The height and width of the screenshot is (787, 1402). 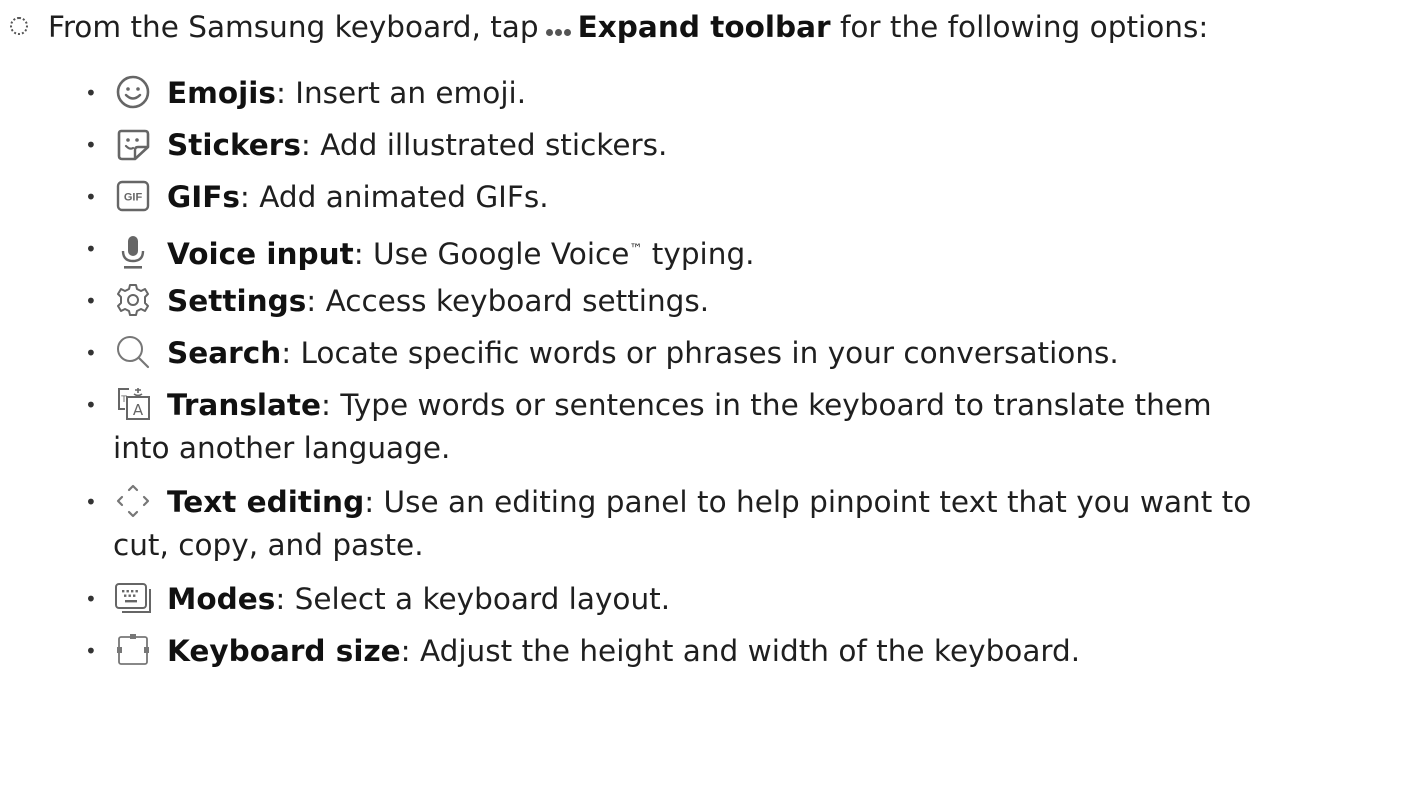 What do you see at coordinates (284, 651) in the screenshot?
I see `term: Keyboard size` at bounding box center [284, 651].